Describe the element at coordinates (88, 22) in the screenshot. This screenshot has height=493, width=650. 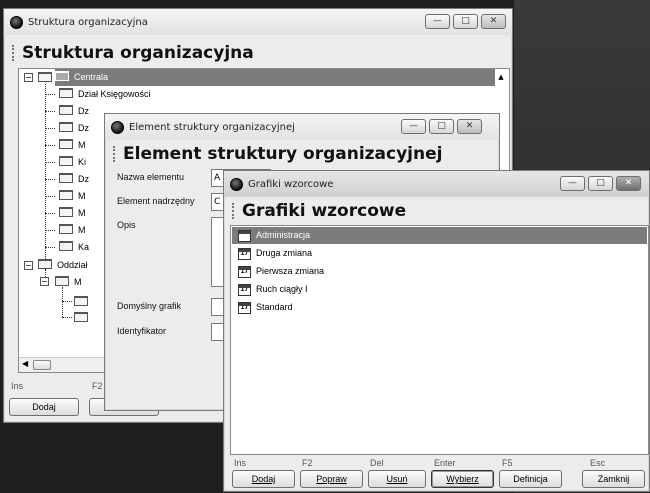
I see `window-title: Struktura organizacyjna` at that location.